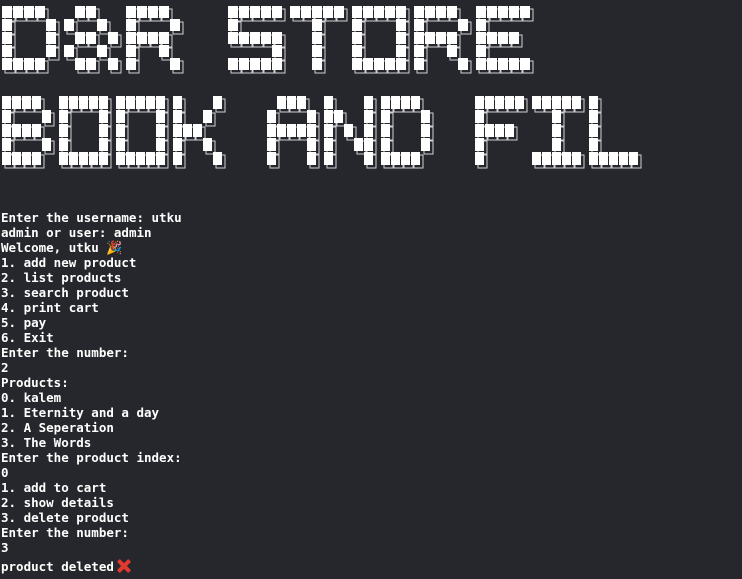  Describe the element at coordinates (91, 457) in the screenshot. I see `product-index-prompt: Enter the product index:` at that location.